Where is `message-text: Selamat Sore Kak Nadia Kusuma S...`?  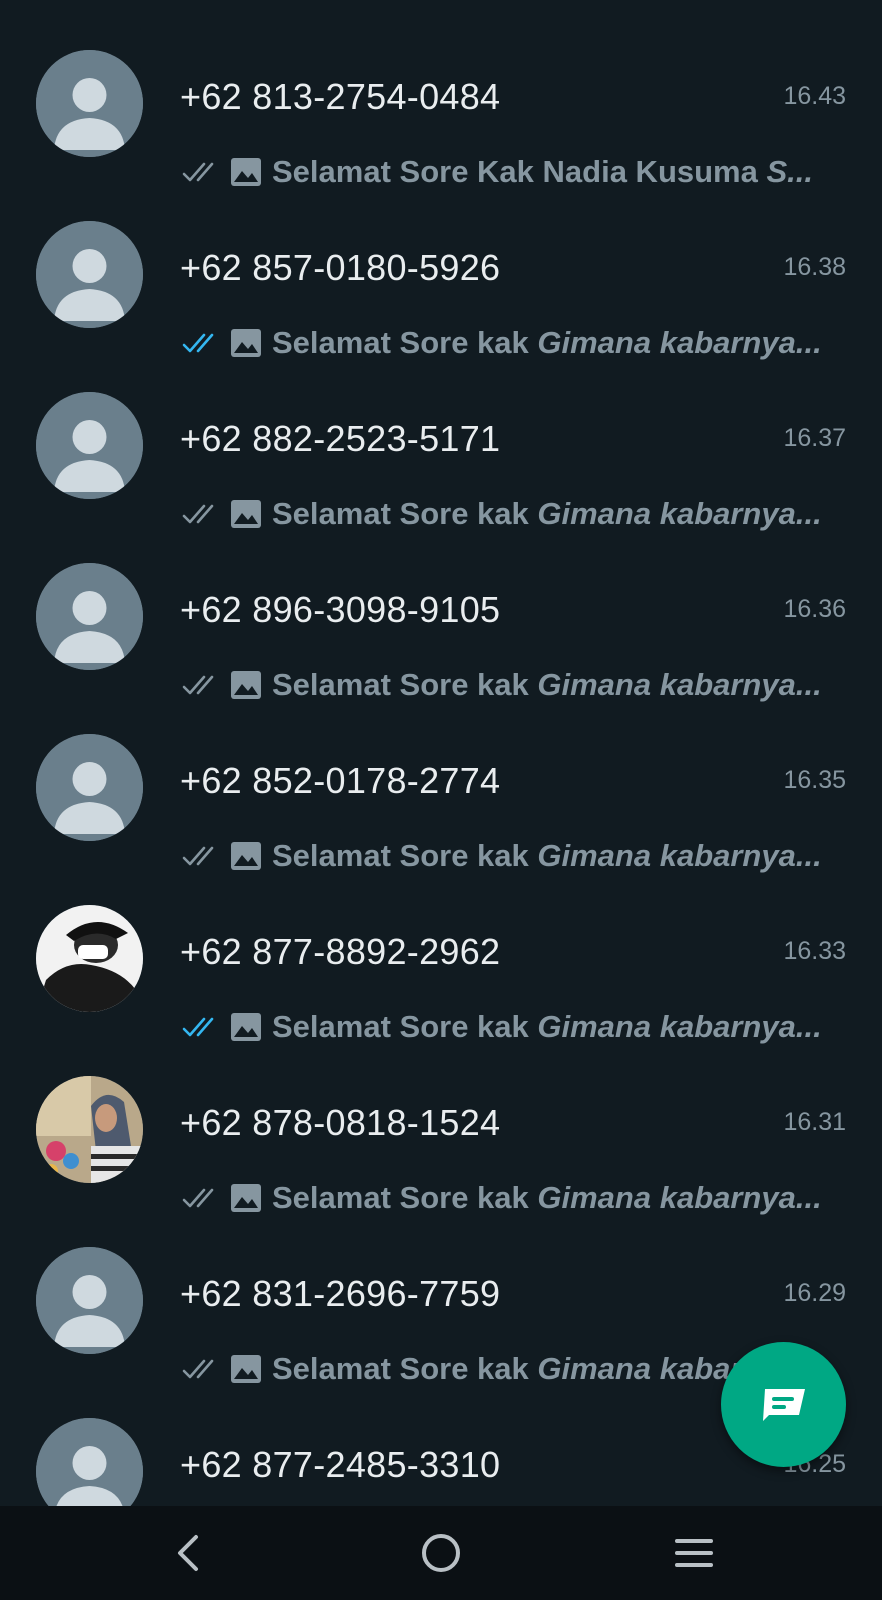 message-text: Selamat Sore Kak Nadia Kusuma S... is located at coordinates (542, 172).